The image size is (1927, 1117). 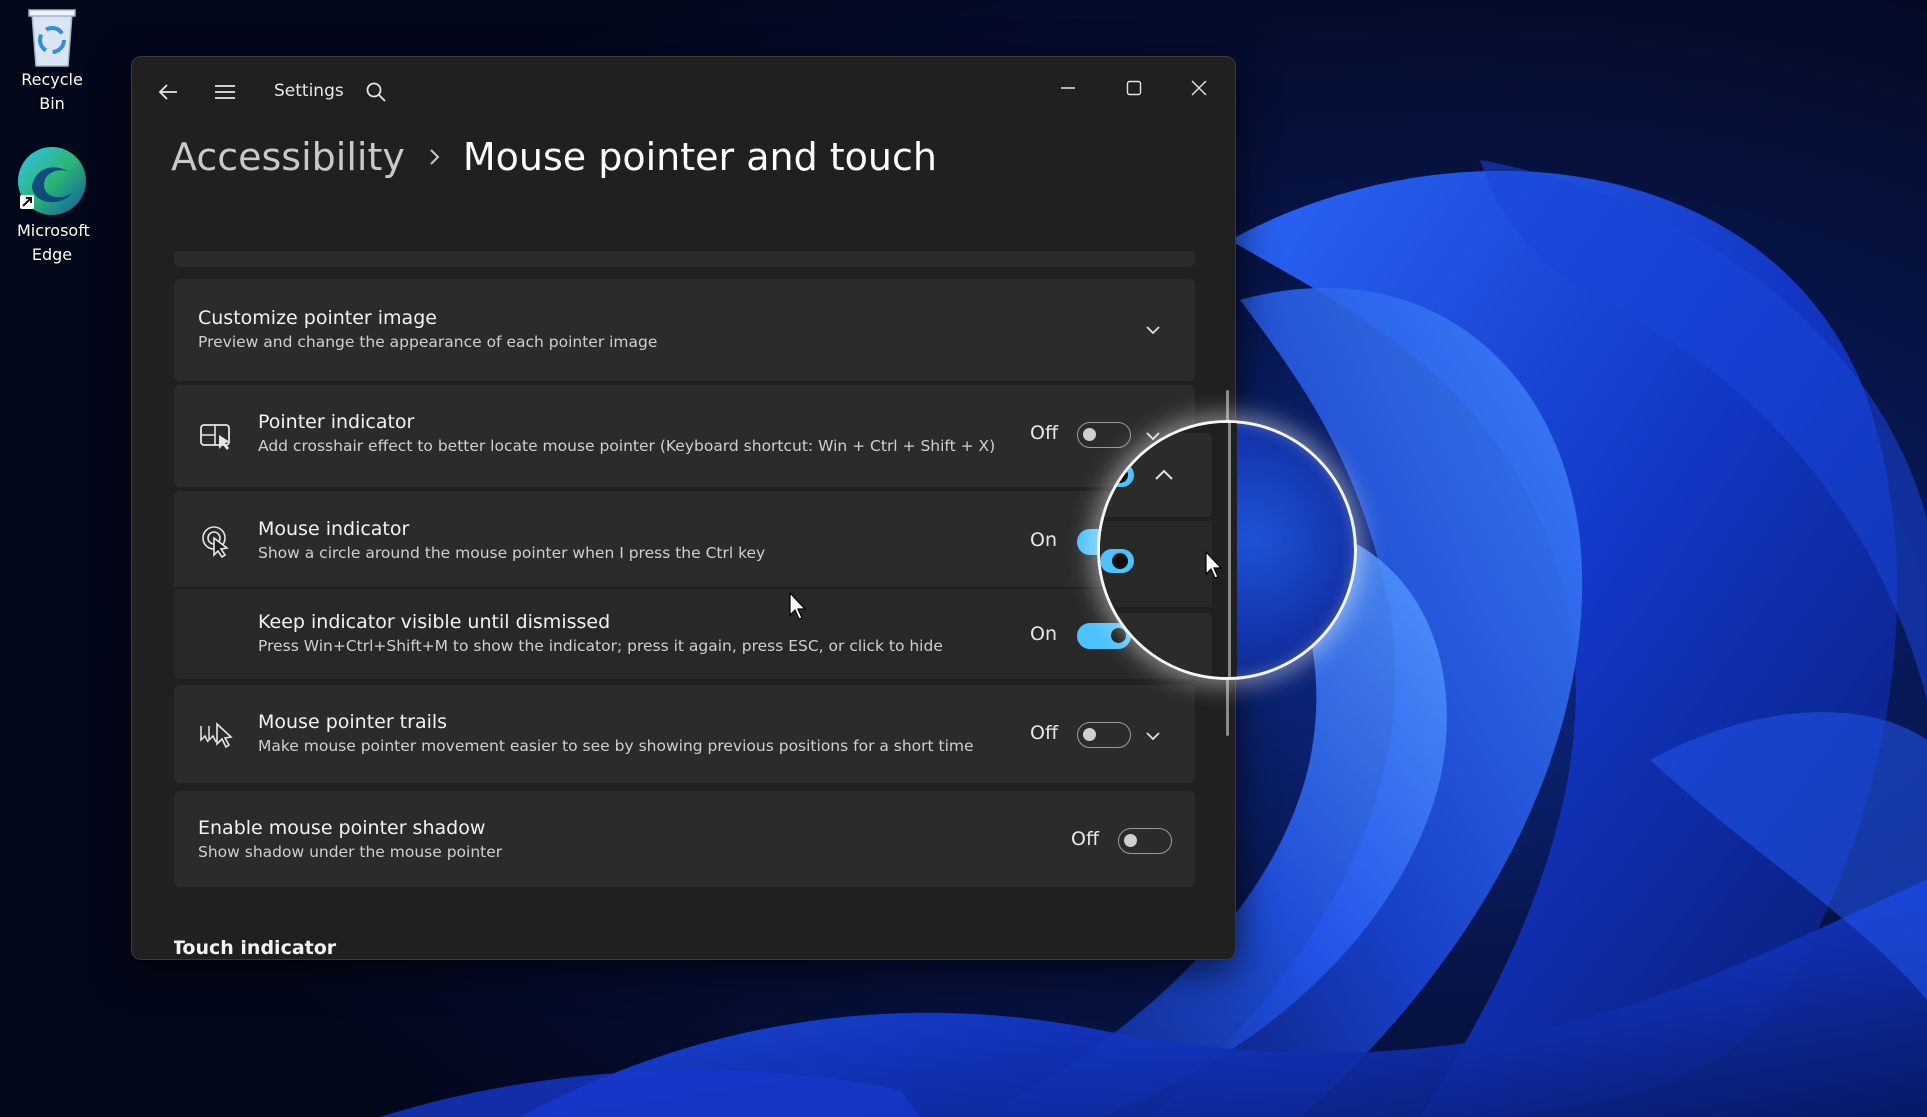 I want to click on pointer-trails-icon, so click(x=216, y=735).